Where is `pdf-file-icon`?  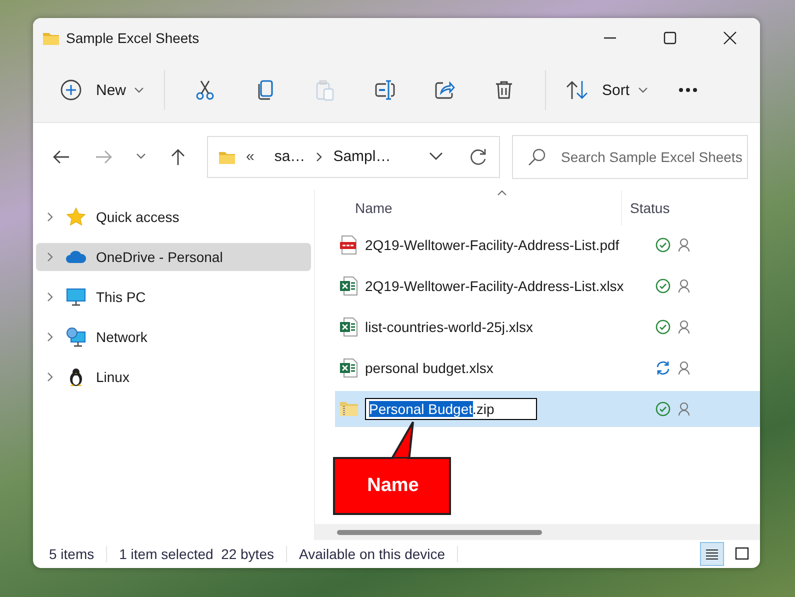
pdf-file-icon is located at coordinates (349, 245).